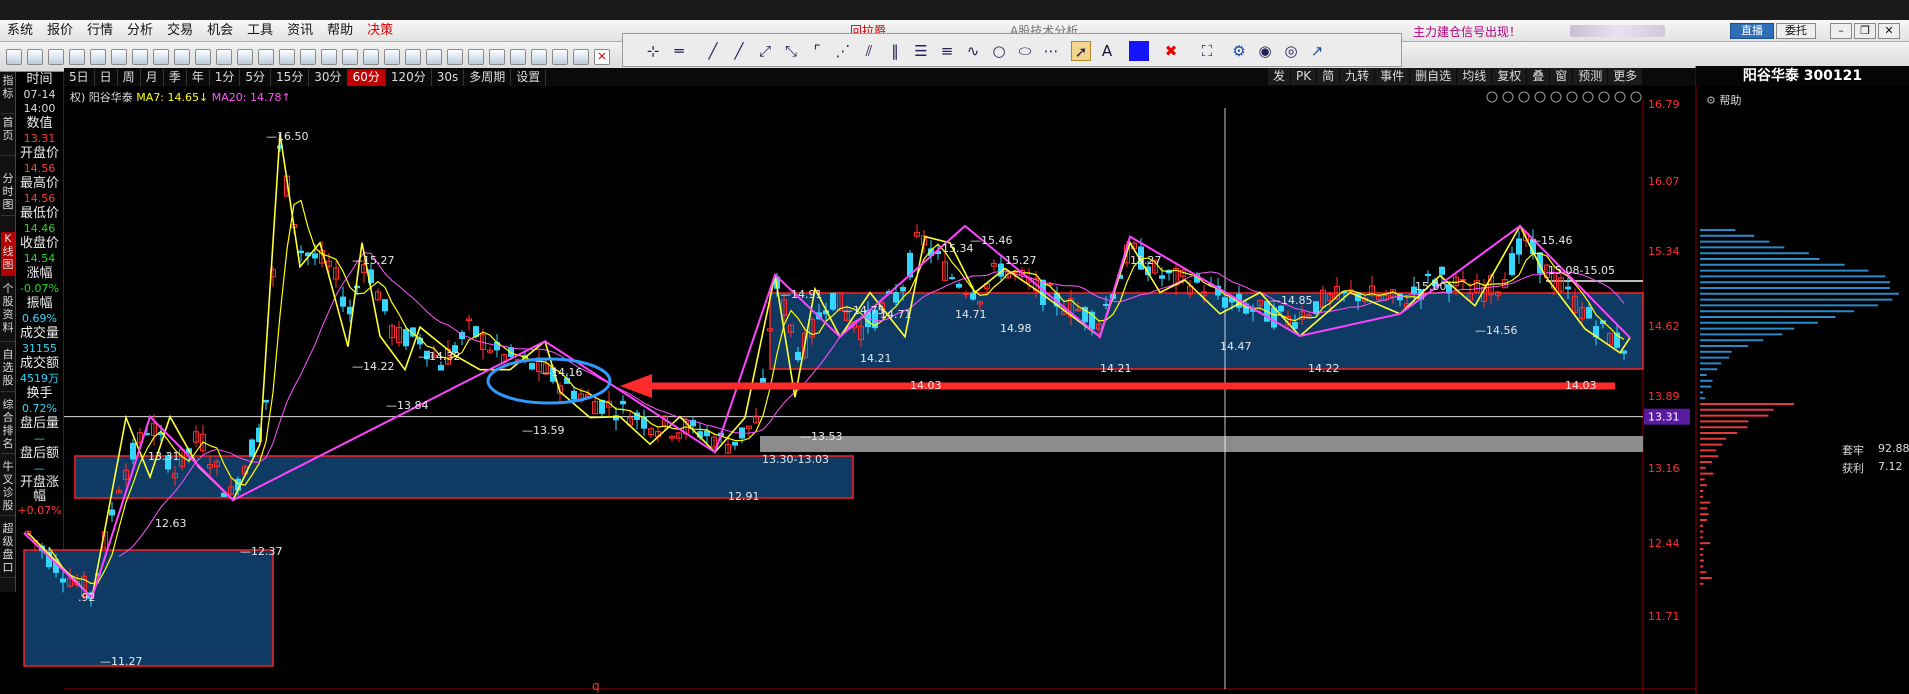 The height and width of the screenshot is (694, 1909). Describe the element at coordinates (1664, 326) in the screenshot. I see `y-axis-tick-3: 14.62` at that location.